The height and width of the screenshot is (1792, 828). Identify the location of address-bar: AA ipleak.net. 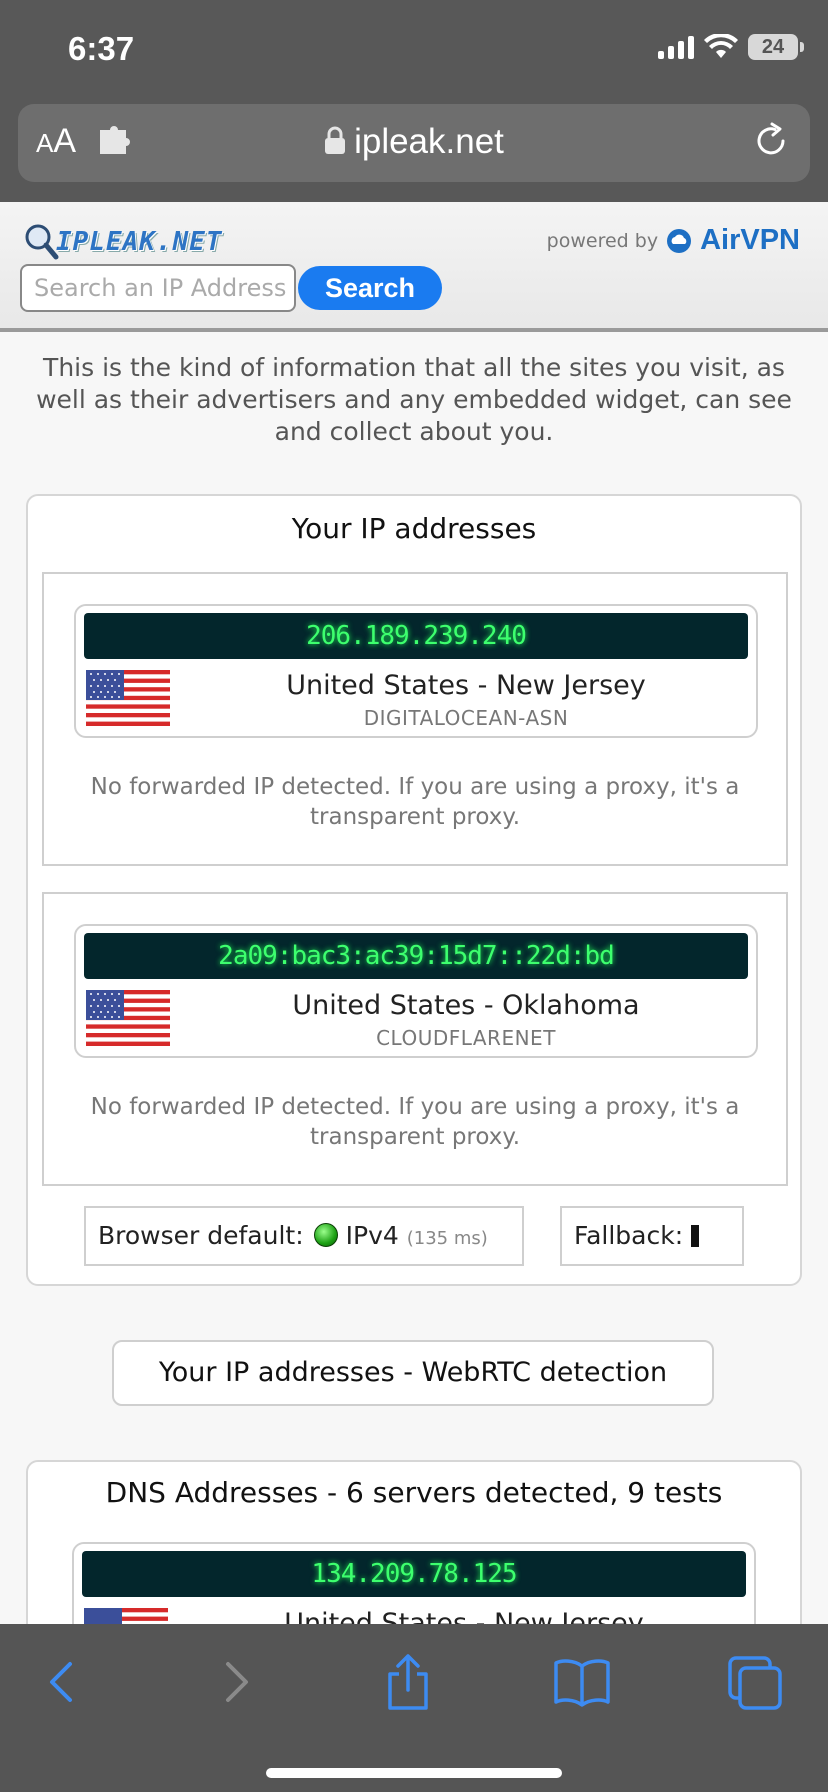
(414, 143).